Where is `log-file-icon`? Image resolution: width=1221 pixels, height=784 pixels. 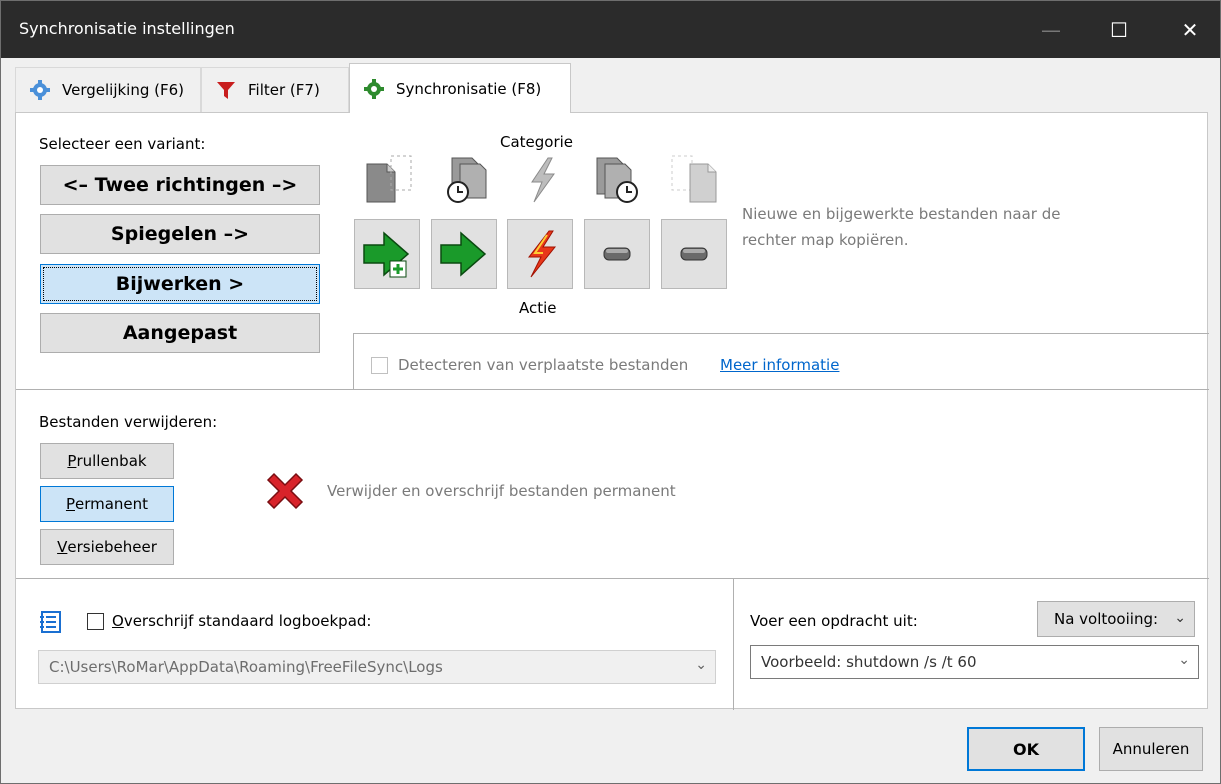
log-file-icon is located at coordinates (51, 624).